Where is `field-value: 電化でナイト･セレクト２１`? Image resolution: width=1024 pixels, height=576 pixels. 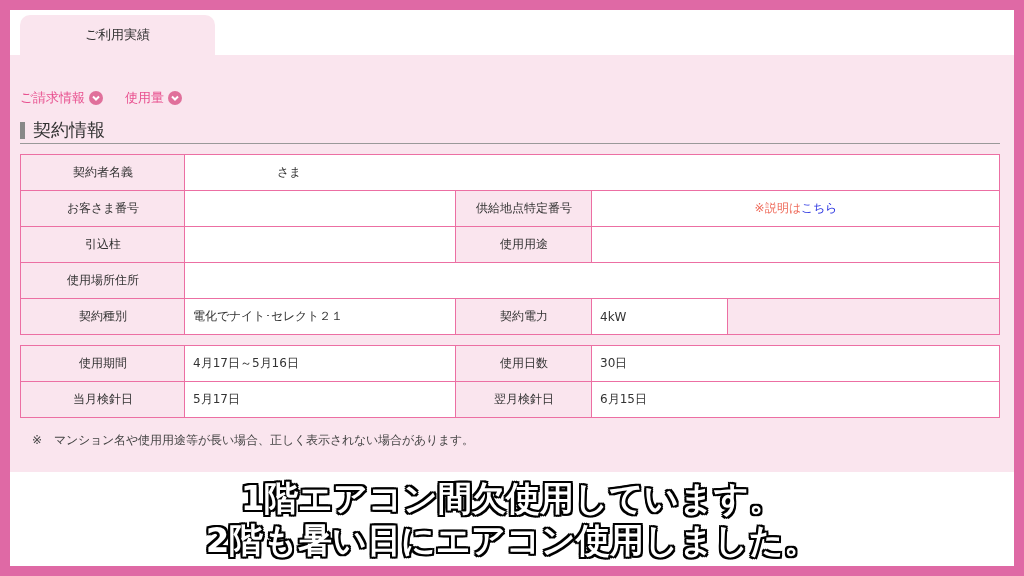
field-value: 電化でナイト･セレクト２１ is located at coordinates (320, 316).